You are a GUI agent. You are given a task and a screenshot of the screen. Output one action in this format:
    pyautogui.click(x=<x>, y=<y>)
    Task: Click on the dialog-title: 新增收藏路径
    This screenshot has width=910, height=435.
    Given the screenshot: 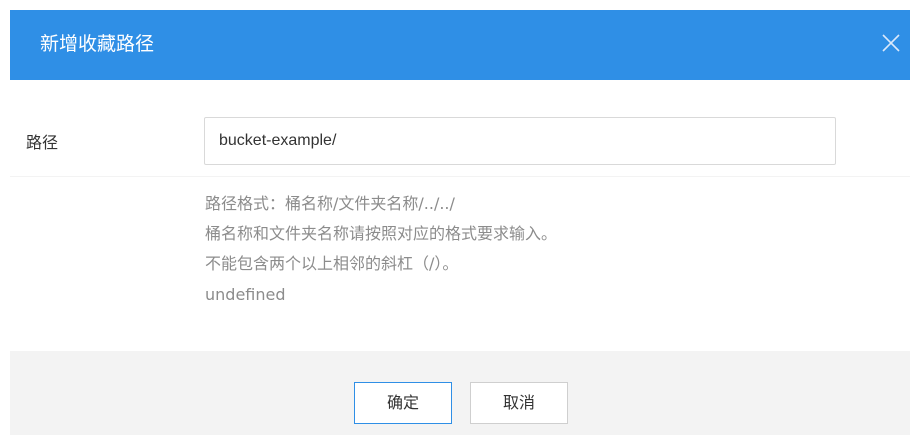 What is the action you would take?
    pyautogui.click(x=97, y=44)
    